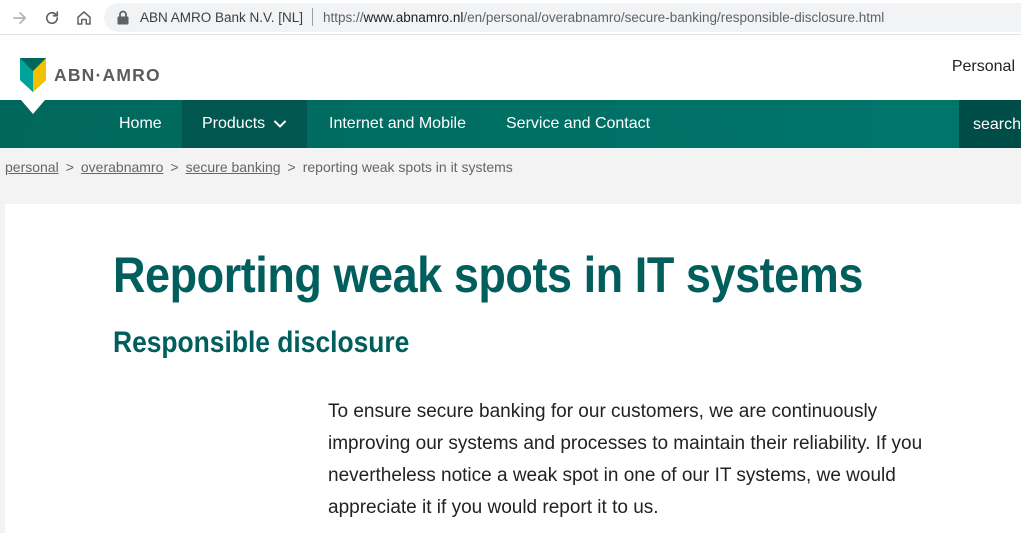 Image resolution: width=1021 pixels, height=533 pixels. What do you see at coordinates (983, 67) in the screenshot?
I see `personal-segment-link: Personal` at bounding box center [983, 67].